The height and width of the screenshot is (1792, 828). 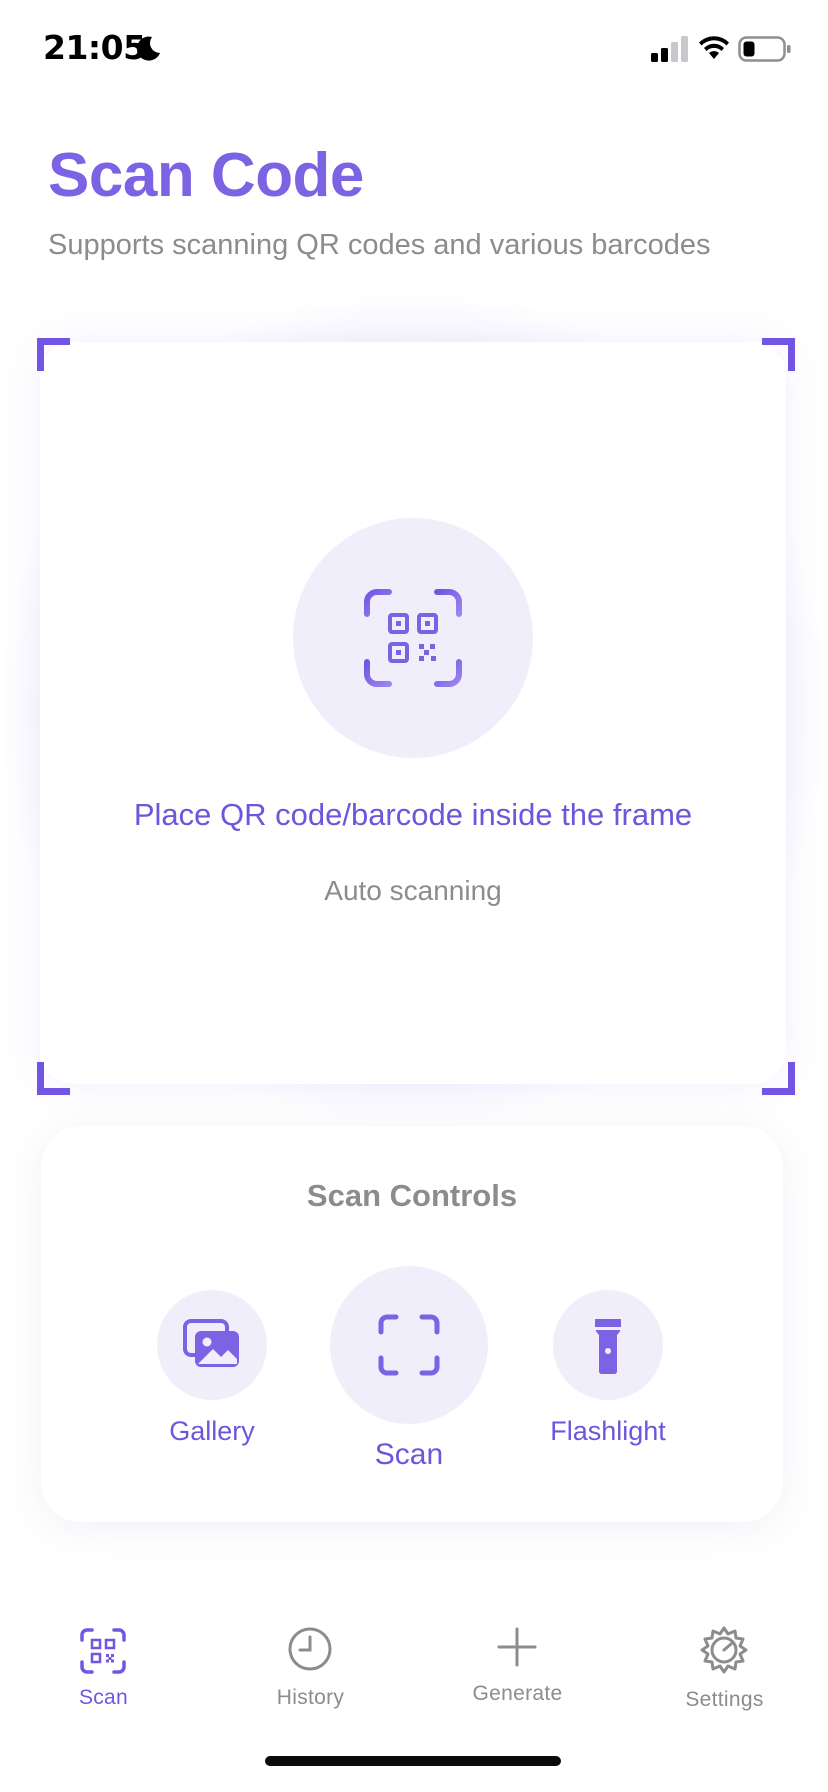 I want to click on gallery-icon, so click(x=211, y=1343).